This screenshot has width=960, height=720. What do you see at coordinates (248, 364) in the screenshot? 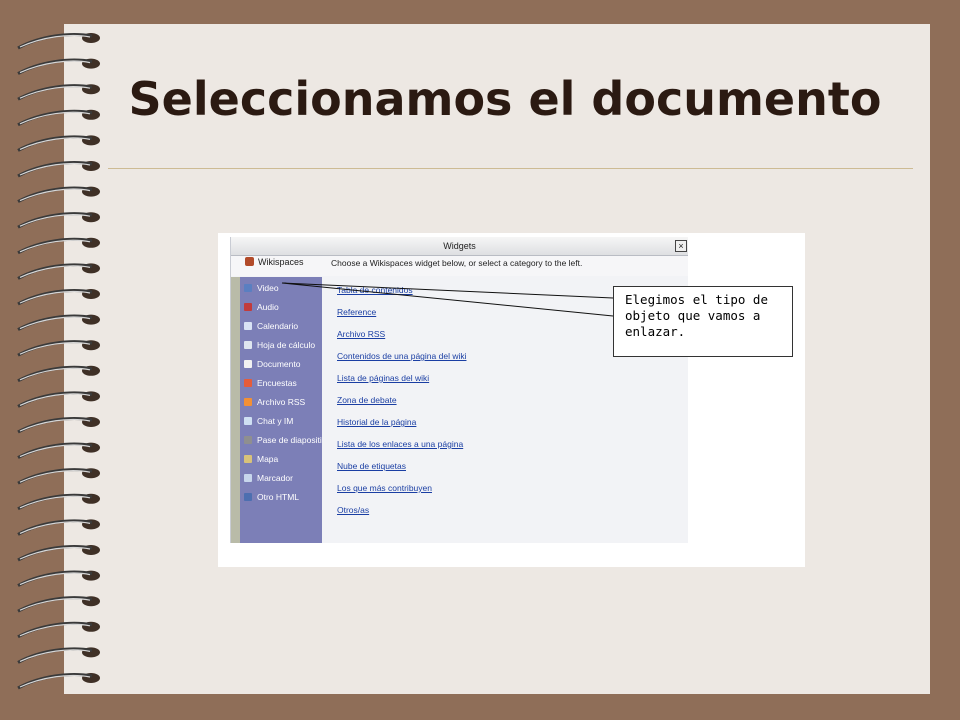
I see `document-icon` at bounding box center [248, 364].